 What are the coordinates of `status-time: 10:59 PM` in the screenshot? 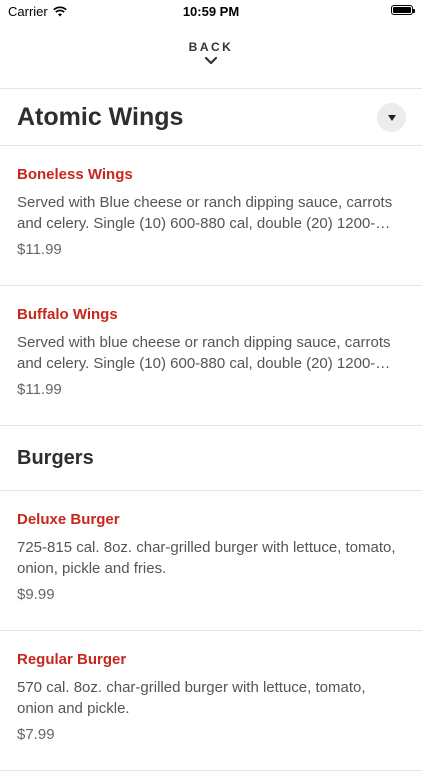 It's located at (211, 11).